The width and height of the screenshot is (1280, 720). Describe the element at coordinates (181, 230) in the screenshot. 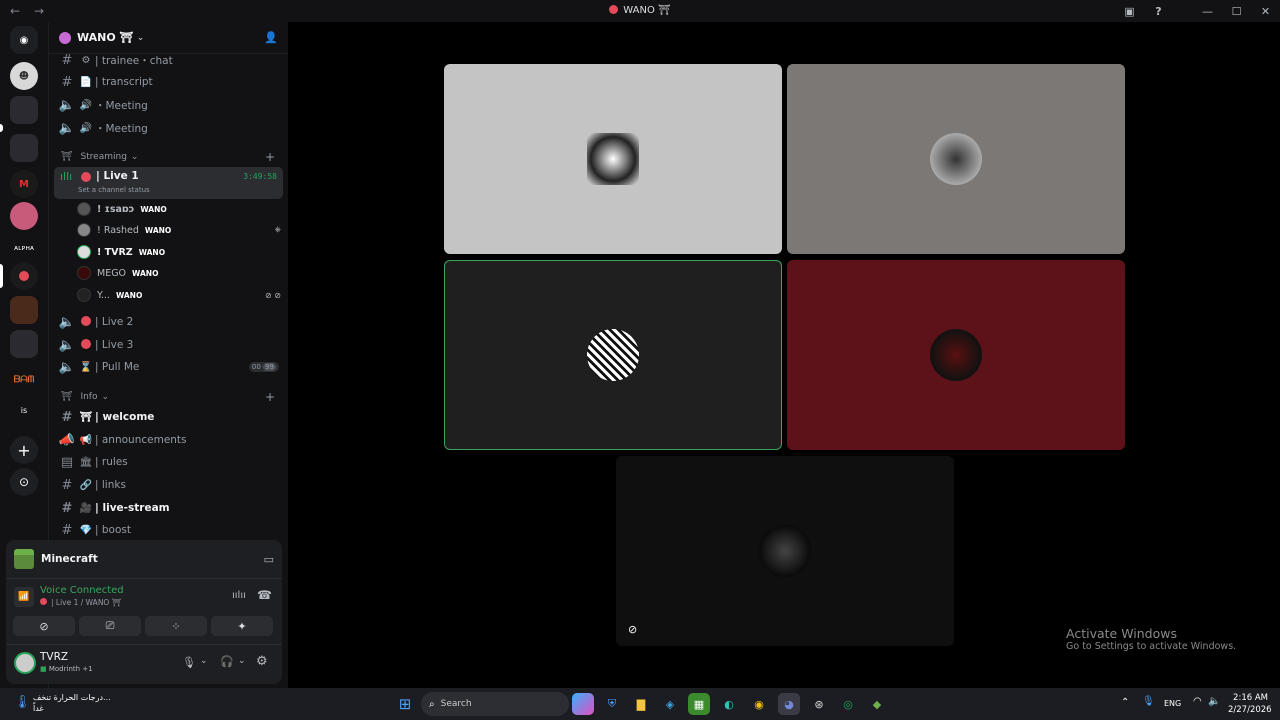

I see `voice-user: ! Rashed WANO ⎈` at that location.